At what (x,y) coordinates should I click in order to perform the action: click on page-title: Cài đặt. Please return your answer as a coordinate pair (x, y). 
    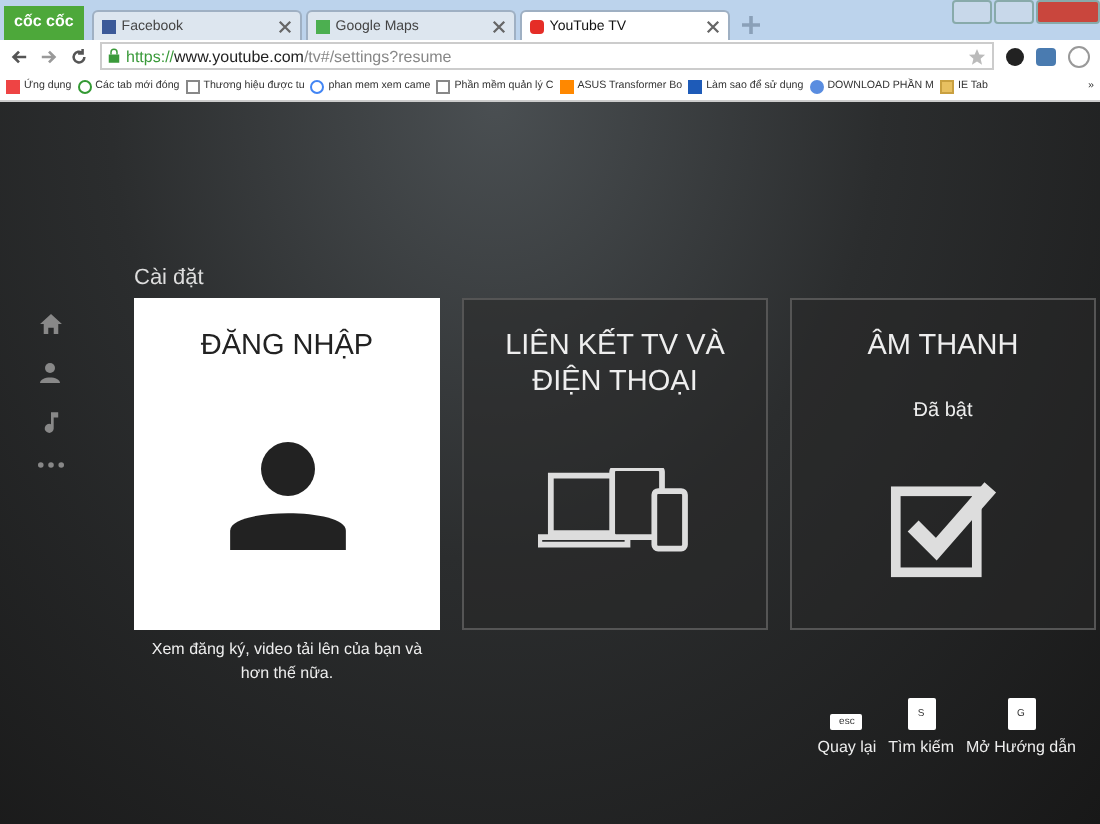
    Looking at the image, I should click on (170, 280).